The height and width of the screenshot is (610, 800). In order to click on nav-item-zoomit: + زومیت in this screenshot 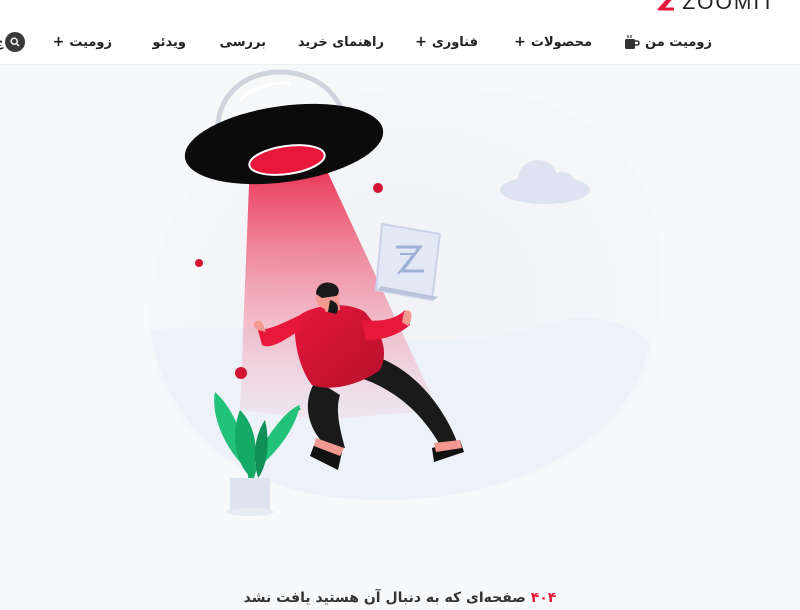, I will do `click(82, 42)`.